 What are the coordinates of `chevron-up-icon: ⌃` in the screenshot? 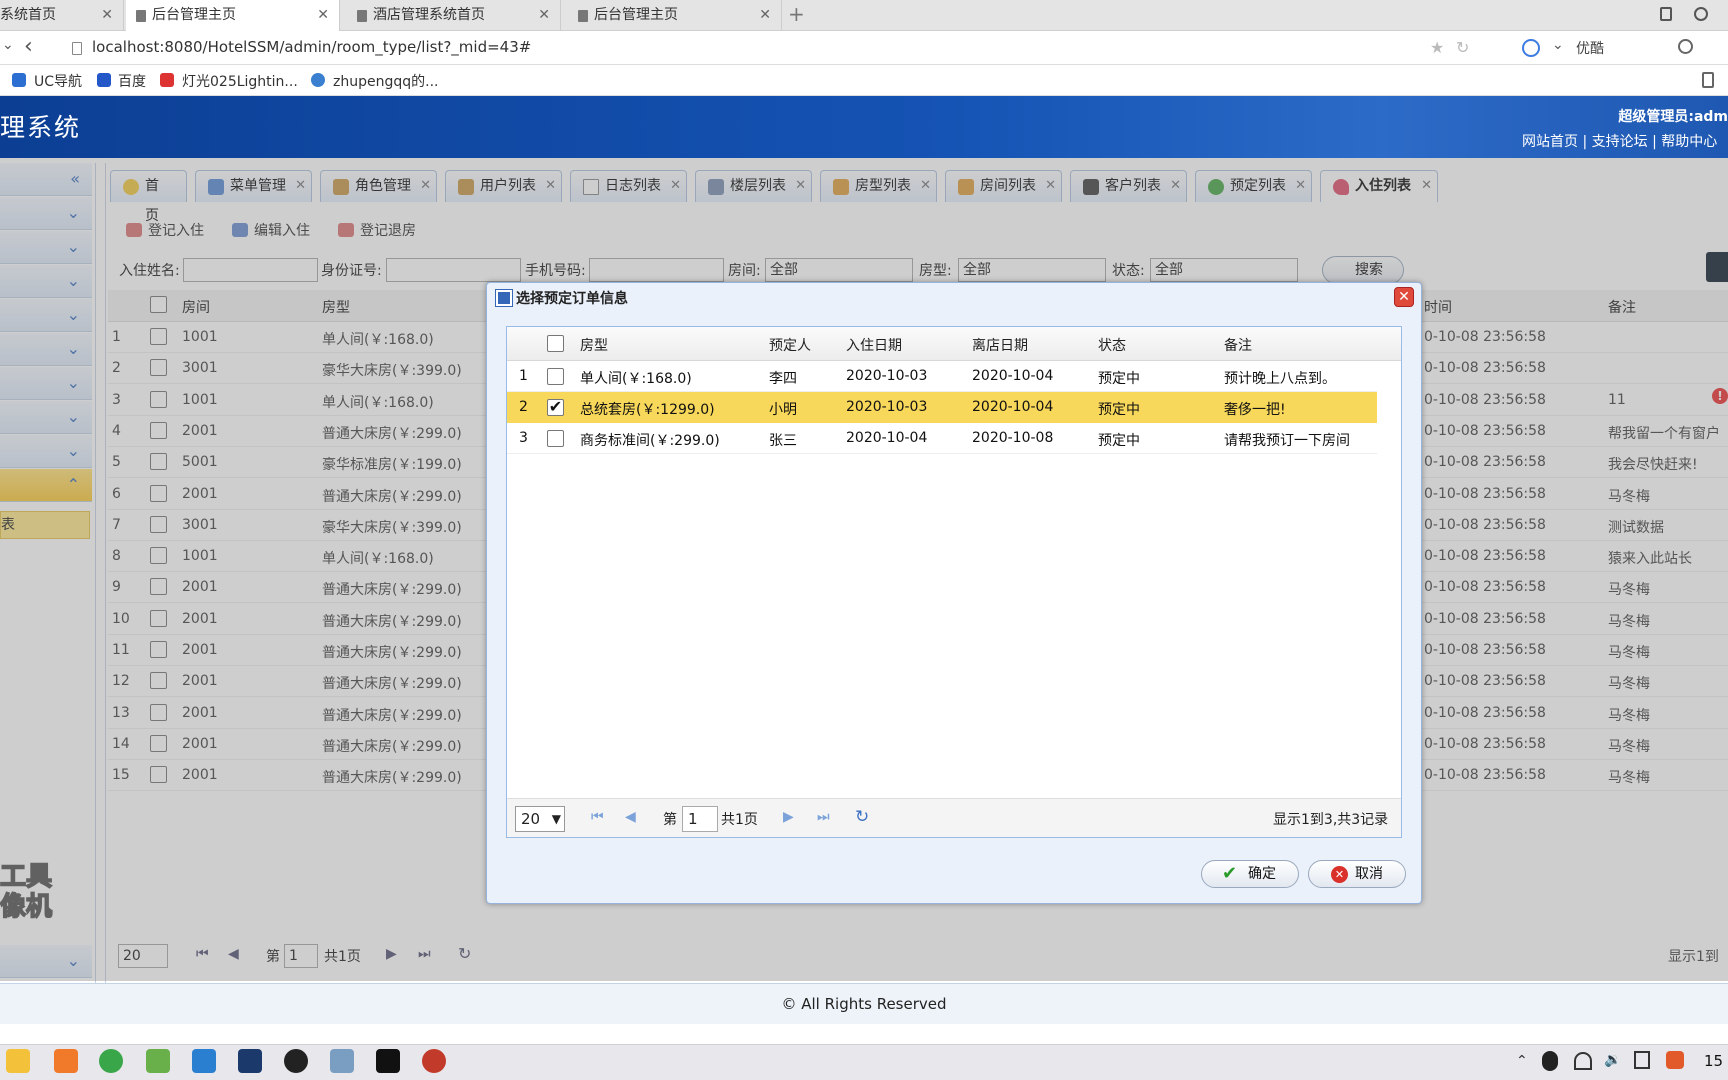 It's located at (1522, 1061).